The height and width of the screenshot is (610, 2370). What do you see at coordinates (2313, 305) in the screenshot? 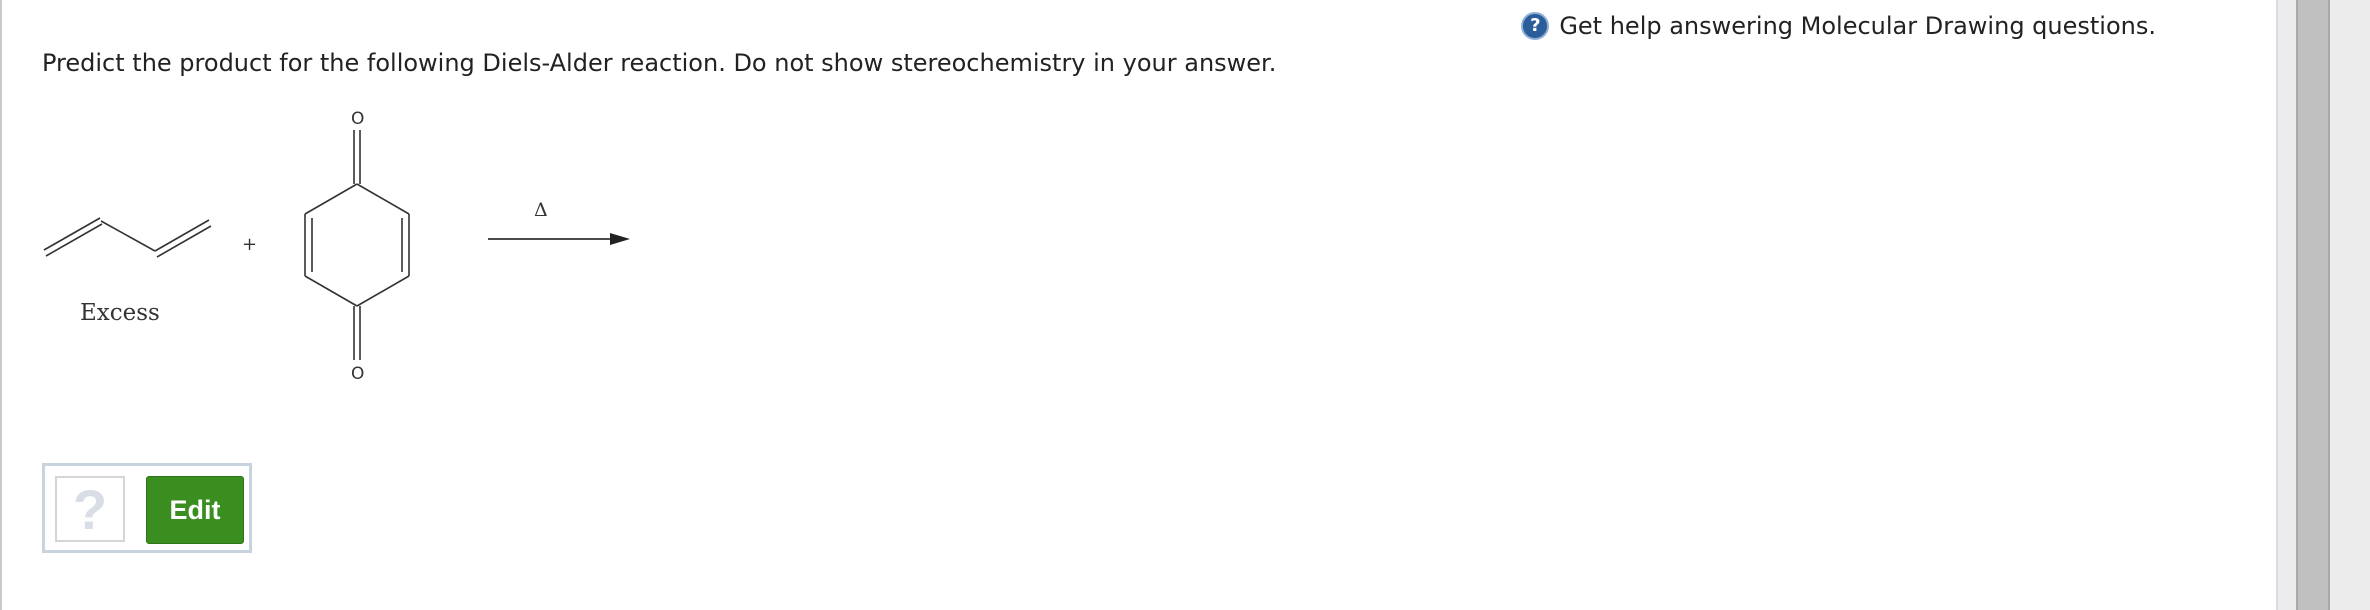
I see `vertical-scrollbar` at bounding box center [2313, 305].